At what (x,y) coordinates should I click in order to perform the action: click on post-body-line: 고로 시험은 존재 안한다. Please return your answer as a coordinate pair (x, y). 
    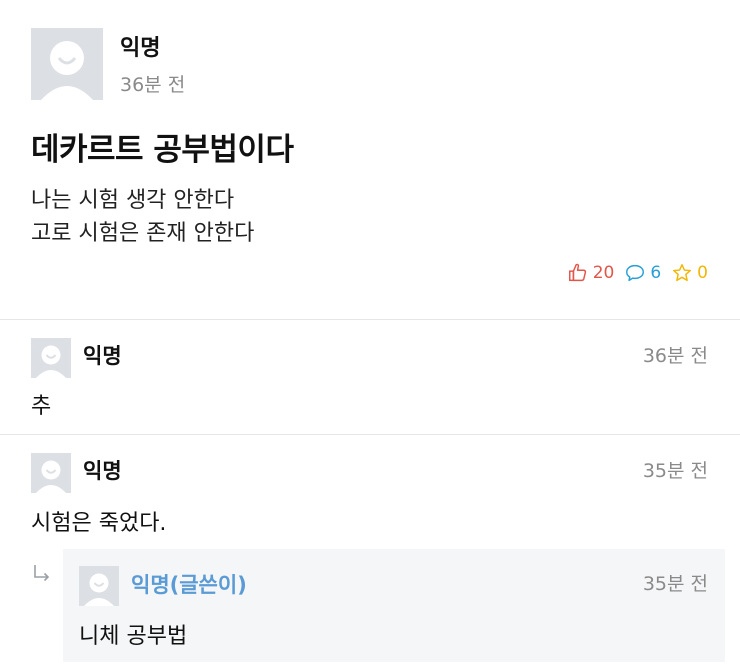
    Looking at the image, I should click on (143, 233).